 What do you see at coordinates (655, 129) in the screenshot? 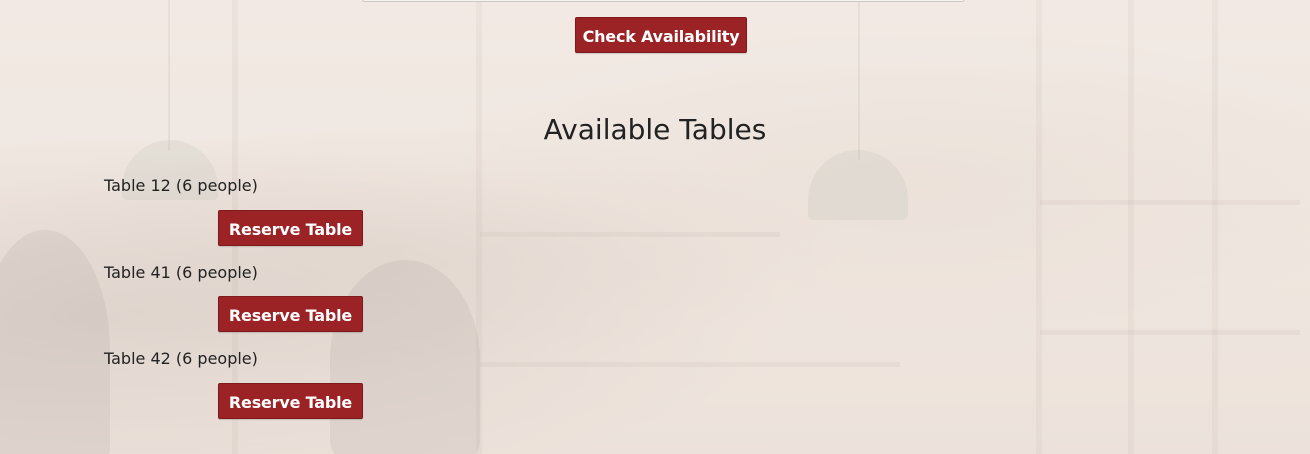
I see `available-tables-heading: Available Tables` at bounding box center [655, 129].